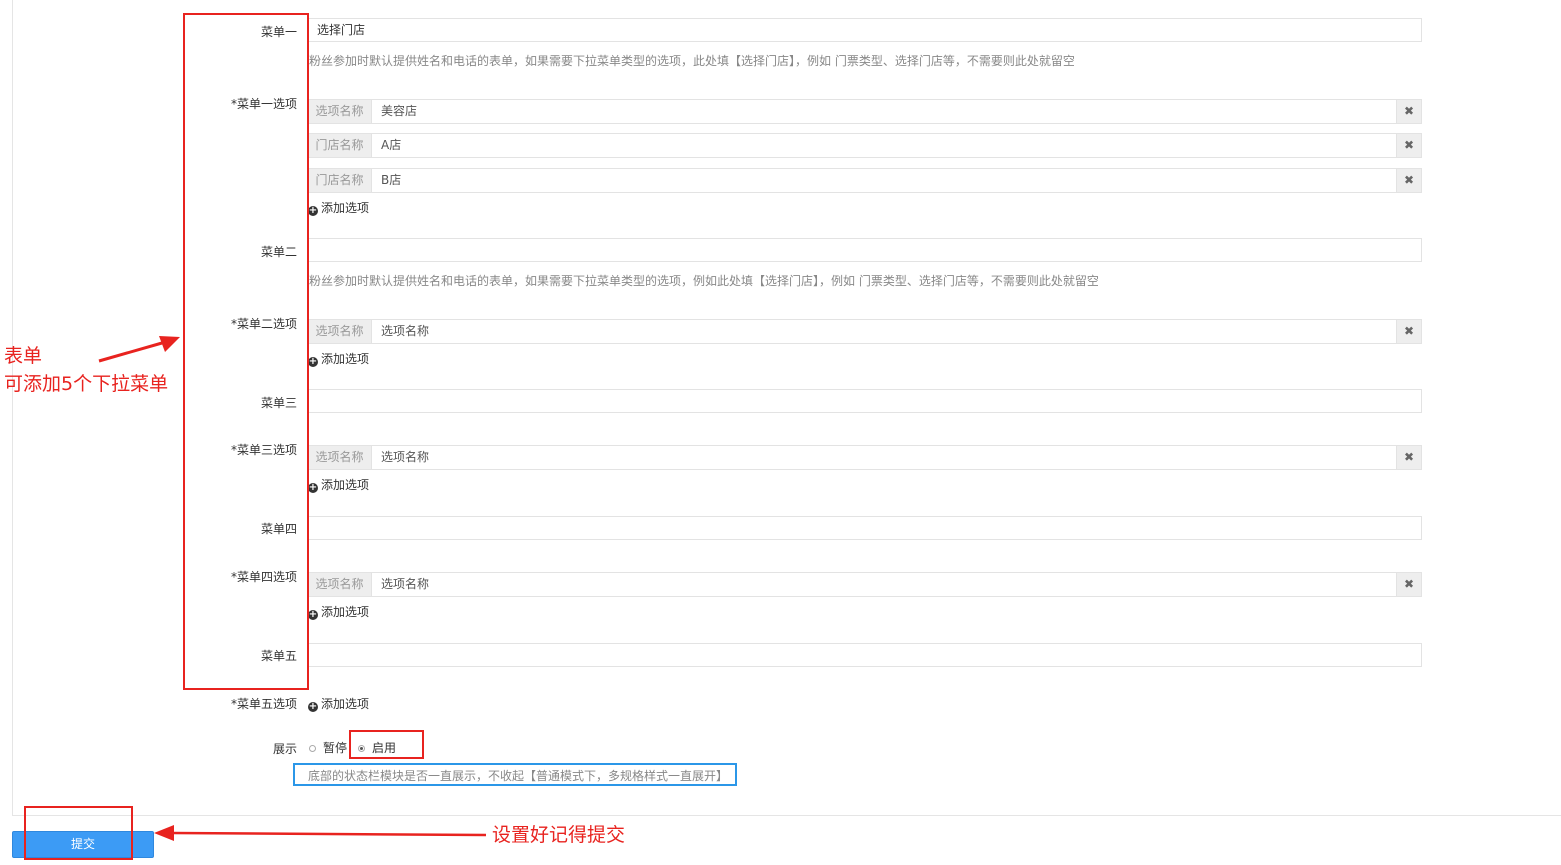 This screenshot has width=1561, height=865. I want to click on annotation-arrow-form-head, so click(169, 344).